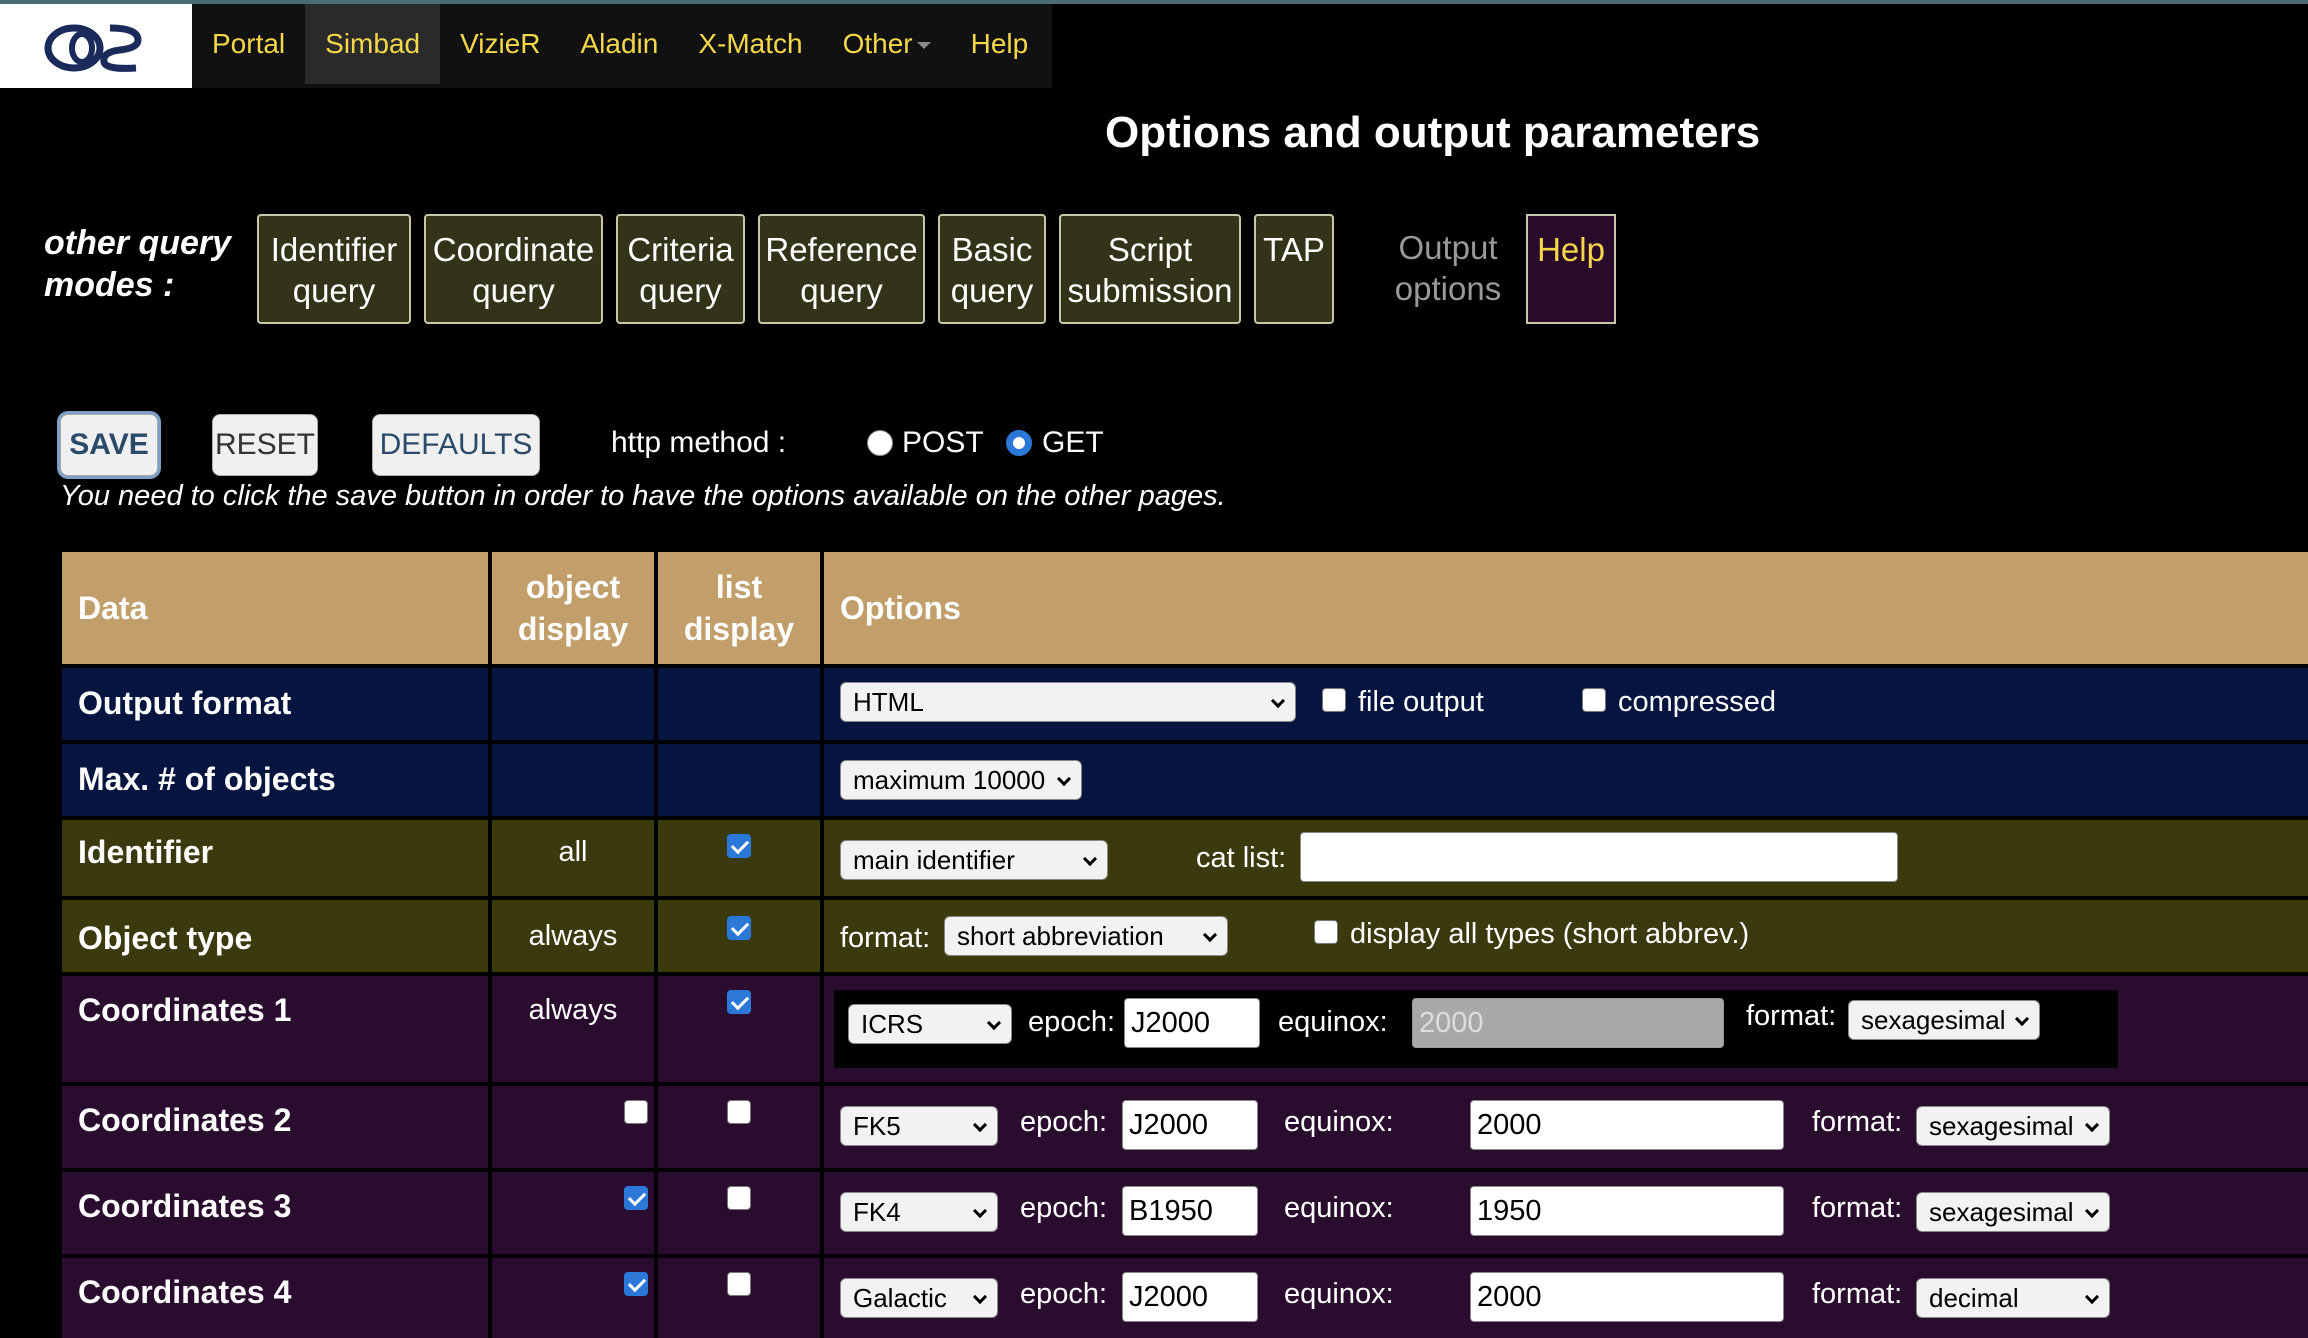  I want to click on criteria-query-button: Criteria query, so click(680, 269).